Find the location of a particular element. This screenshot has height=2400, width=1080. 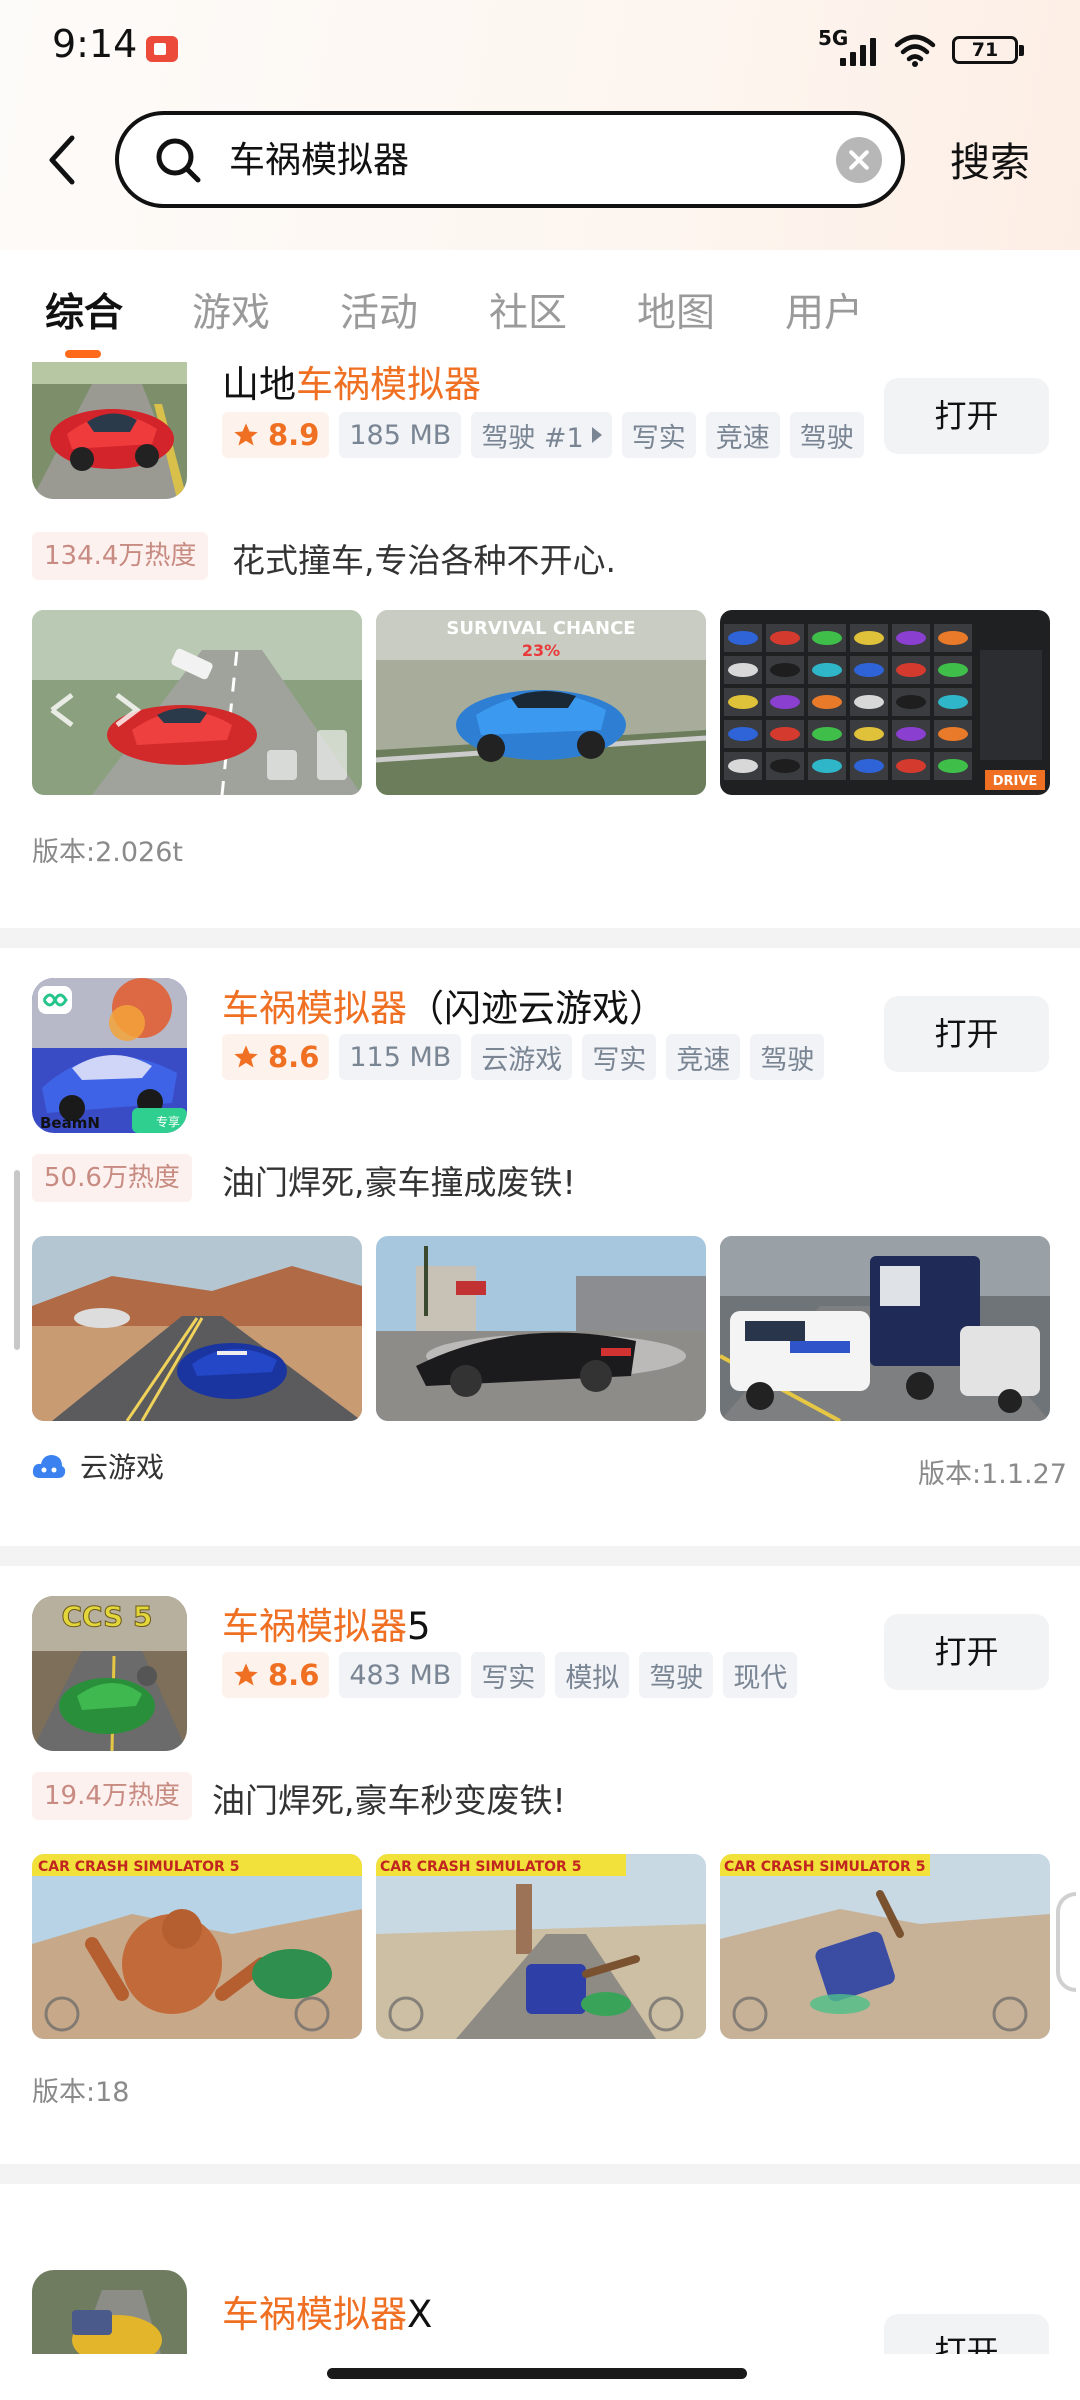

screenshot-strip: SURVIVAL CHANCE 23% DRIVE is located at coordinates (541, 702).